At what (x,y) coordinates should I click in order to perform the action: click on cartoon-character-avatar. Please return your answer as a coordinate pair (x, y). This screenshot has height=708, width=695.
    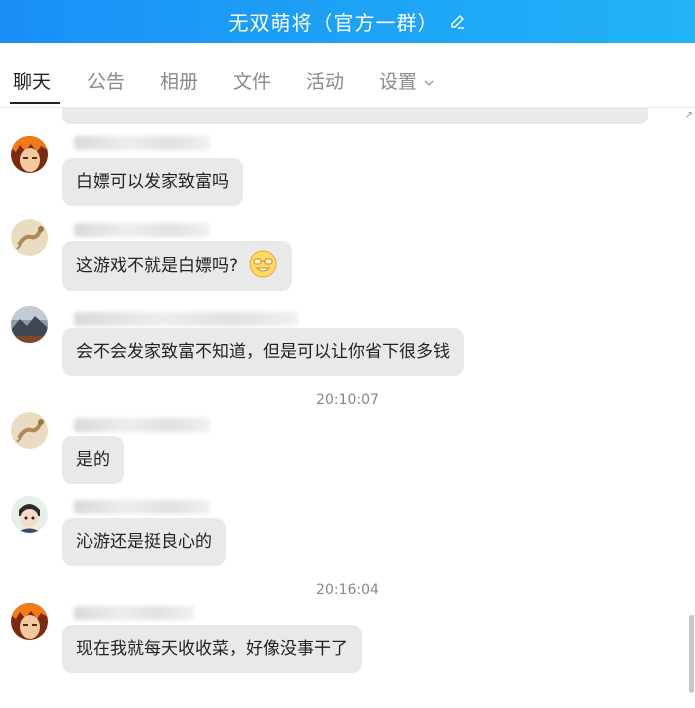
    Looking at the image, I should click on (29, 514).